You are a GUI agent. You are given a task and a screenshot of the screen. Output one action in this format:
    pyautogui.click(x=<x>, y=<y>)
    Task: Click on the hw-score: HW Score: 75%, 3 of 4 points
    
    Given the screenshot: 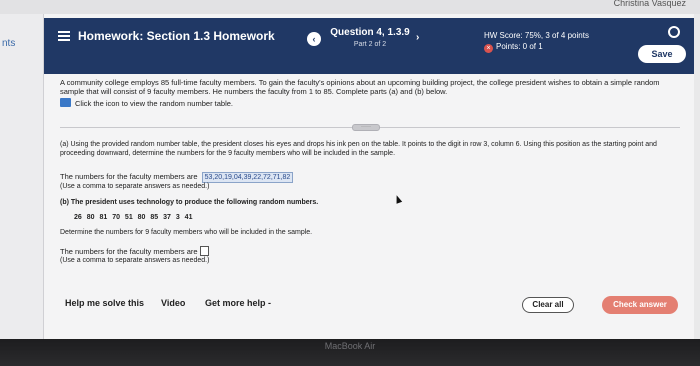 What is the action you would take?
    pyautogui.click(x=536, y=35)
    